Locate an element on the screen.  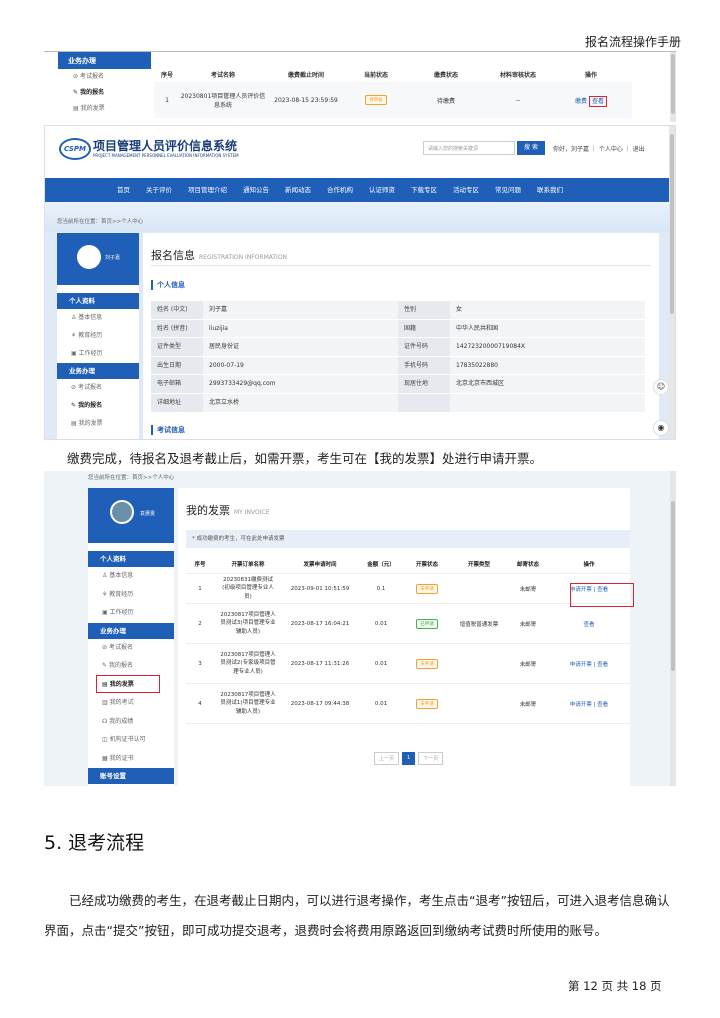
nav-downloads: 下载专区 is located at coordinates (424, 190).